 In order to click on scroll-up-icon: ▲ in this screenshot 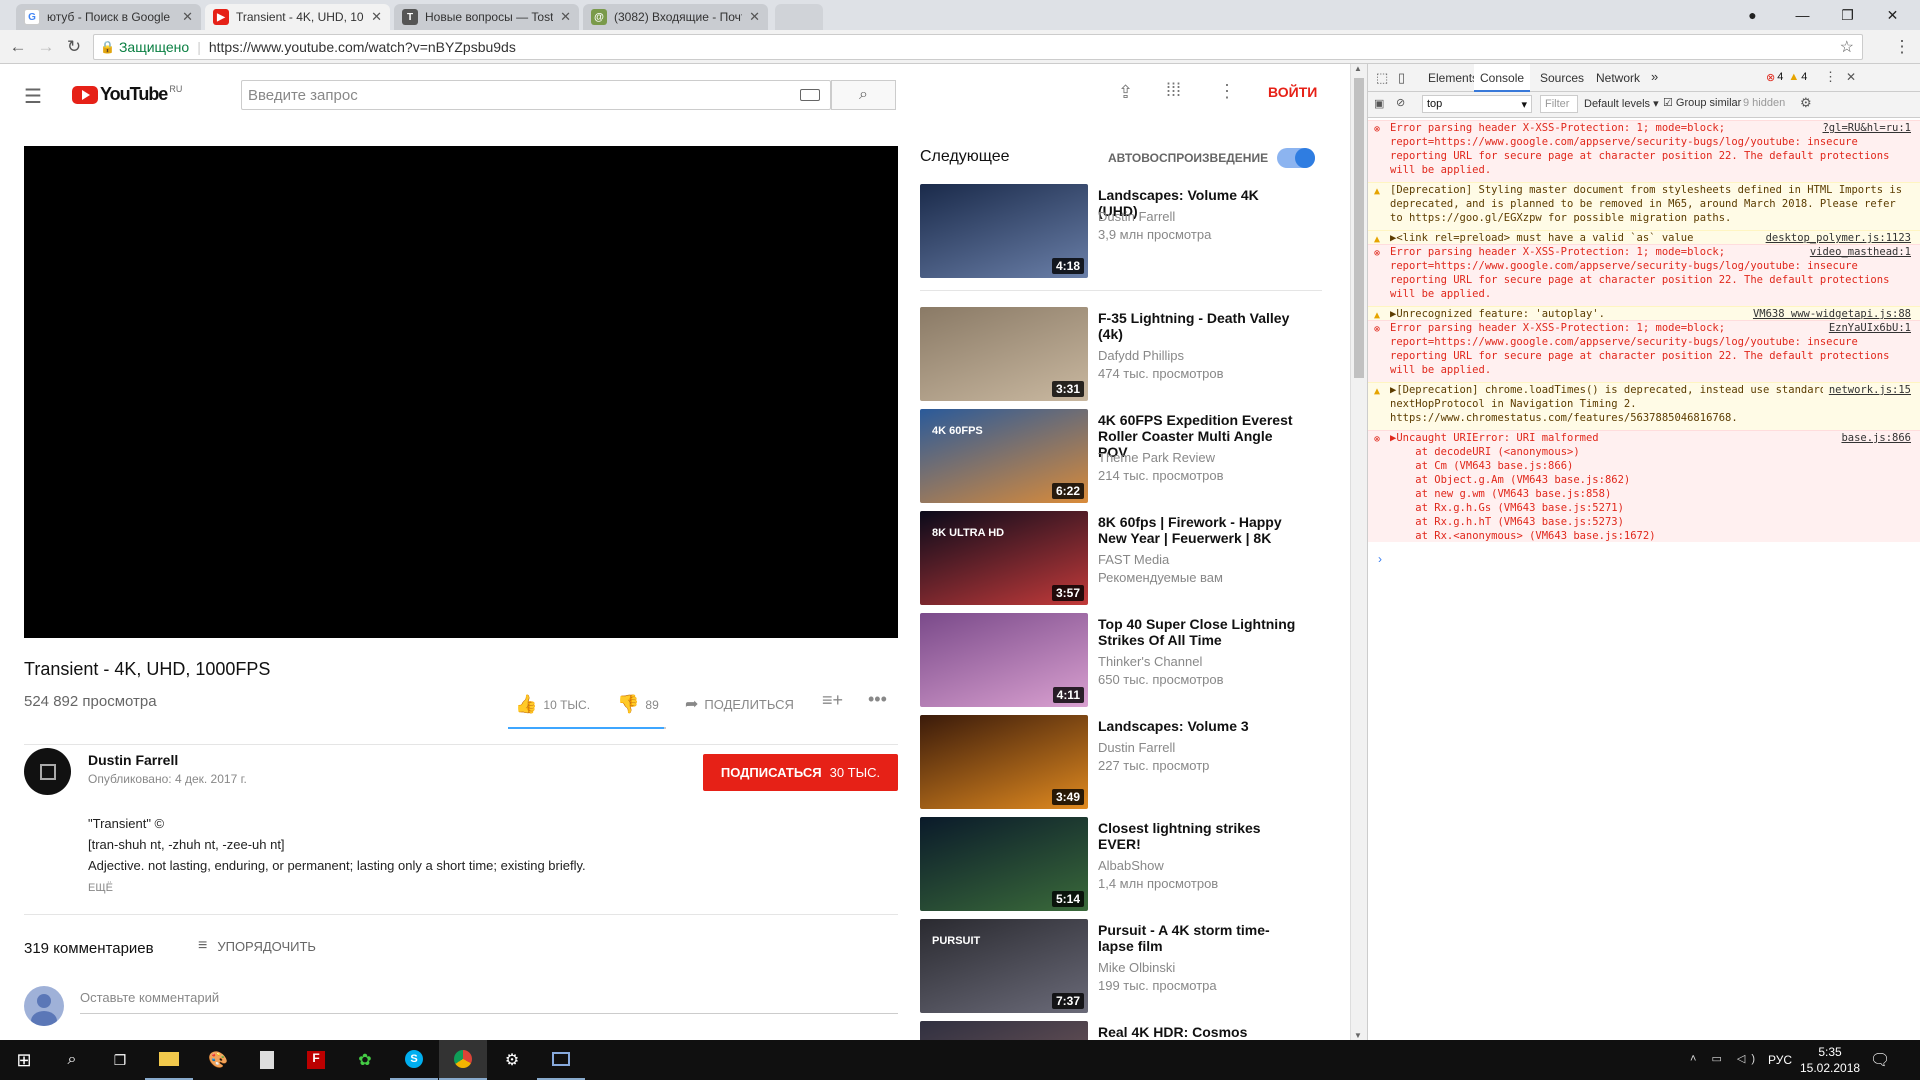, I will do `click(1358, 68)`.